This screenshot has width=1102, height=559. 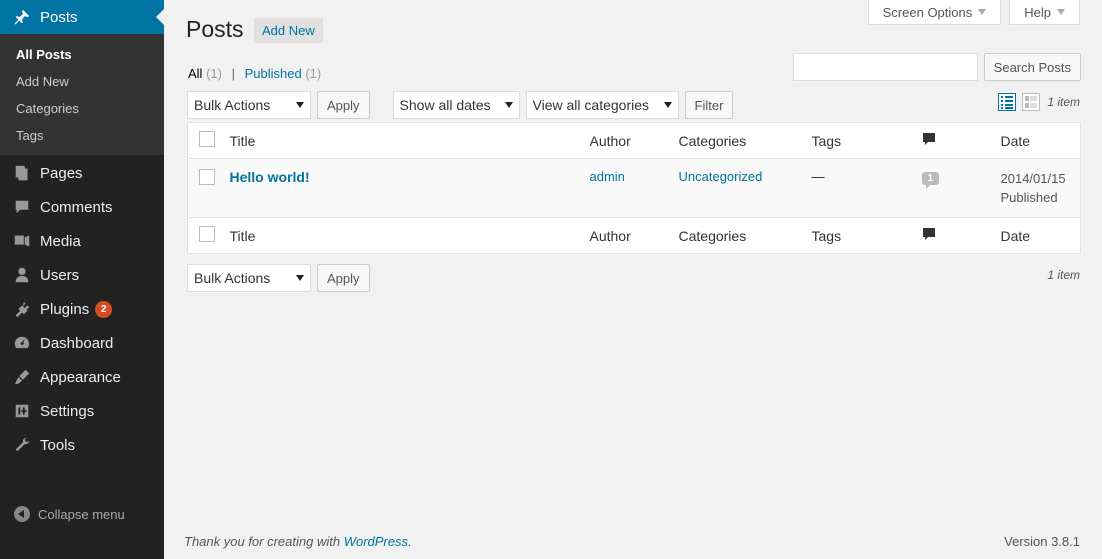 I want to click on filter-all-link: All (1), so click(x=205, y=73).